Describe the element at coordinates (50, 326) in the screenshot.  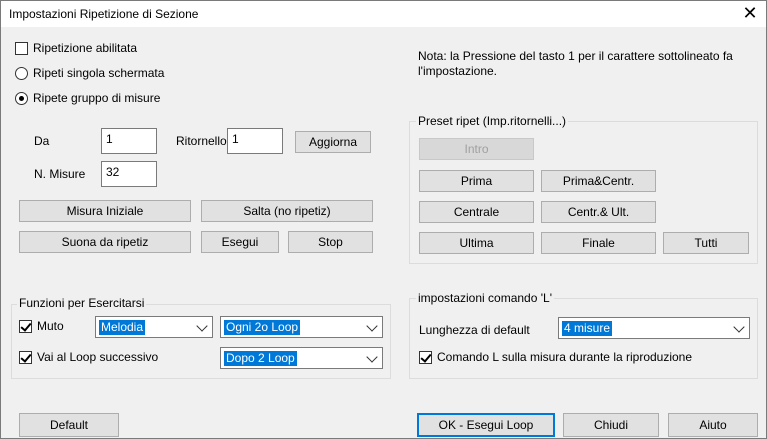
I see `mute-label: Muto` at that location.